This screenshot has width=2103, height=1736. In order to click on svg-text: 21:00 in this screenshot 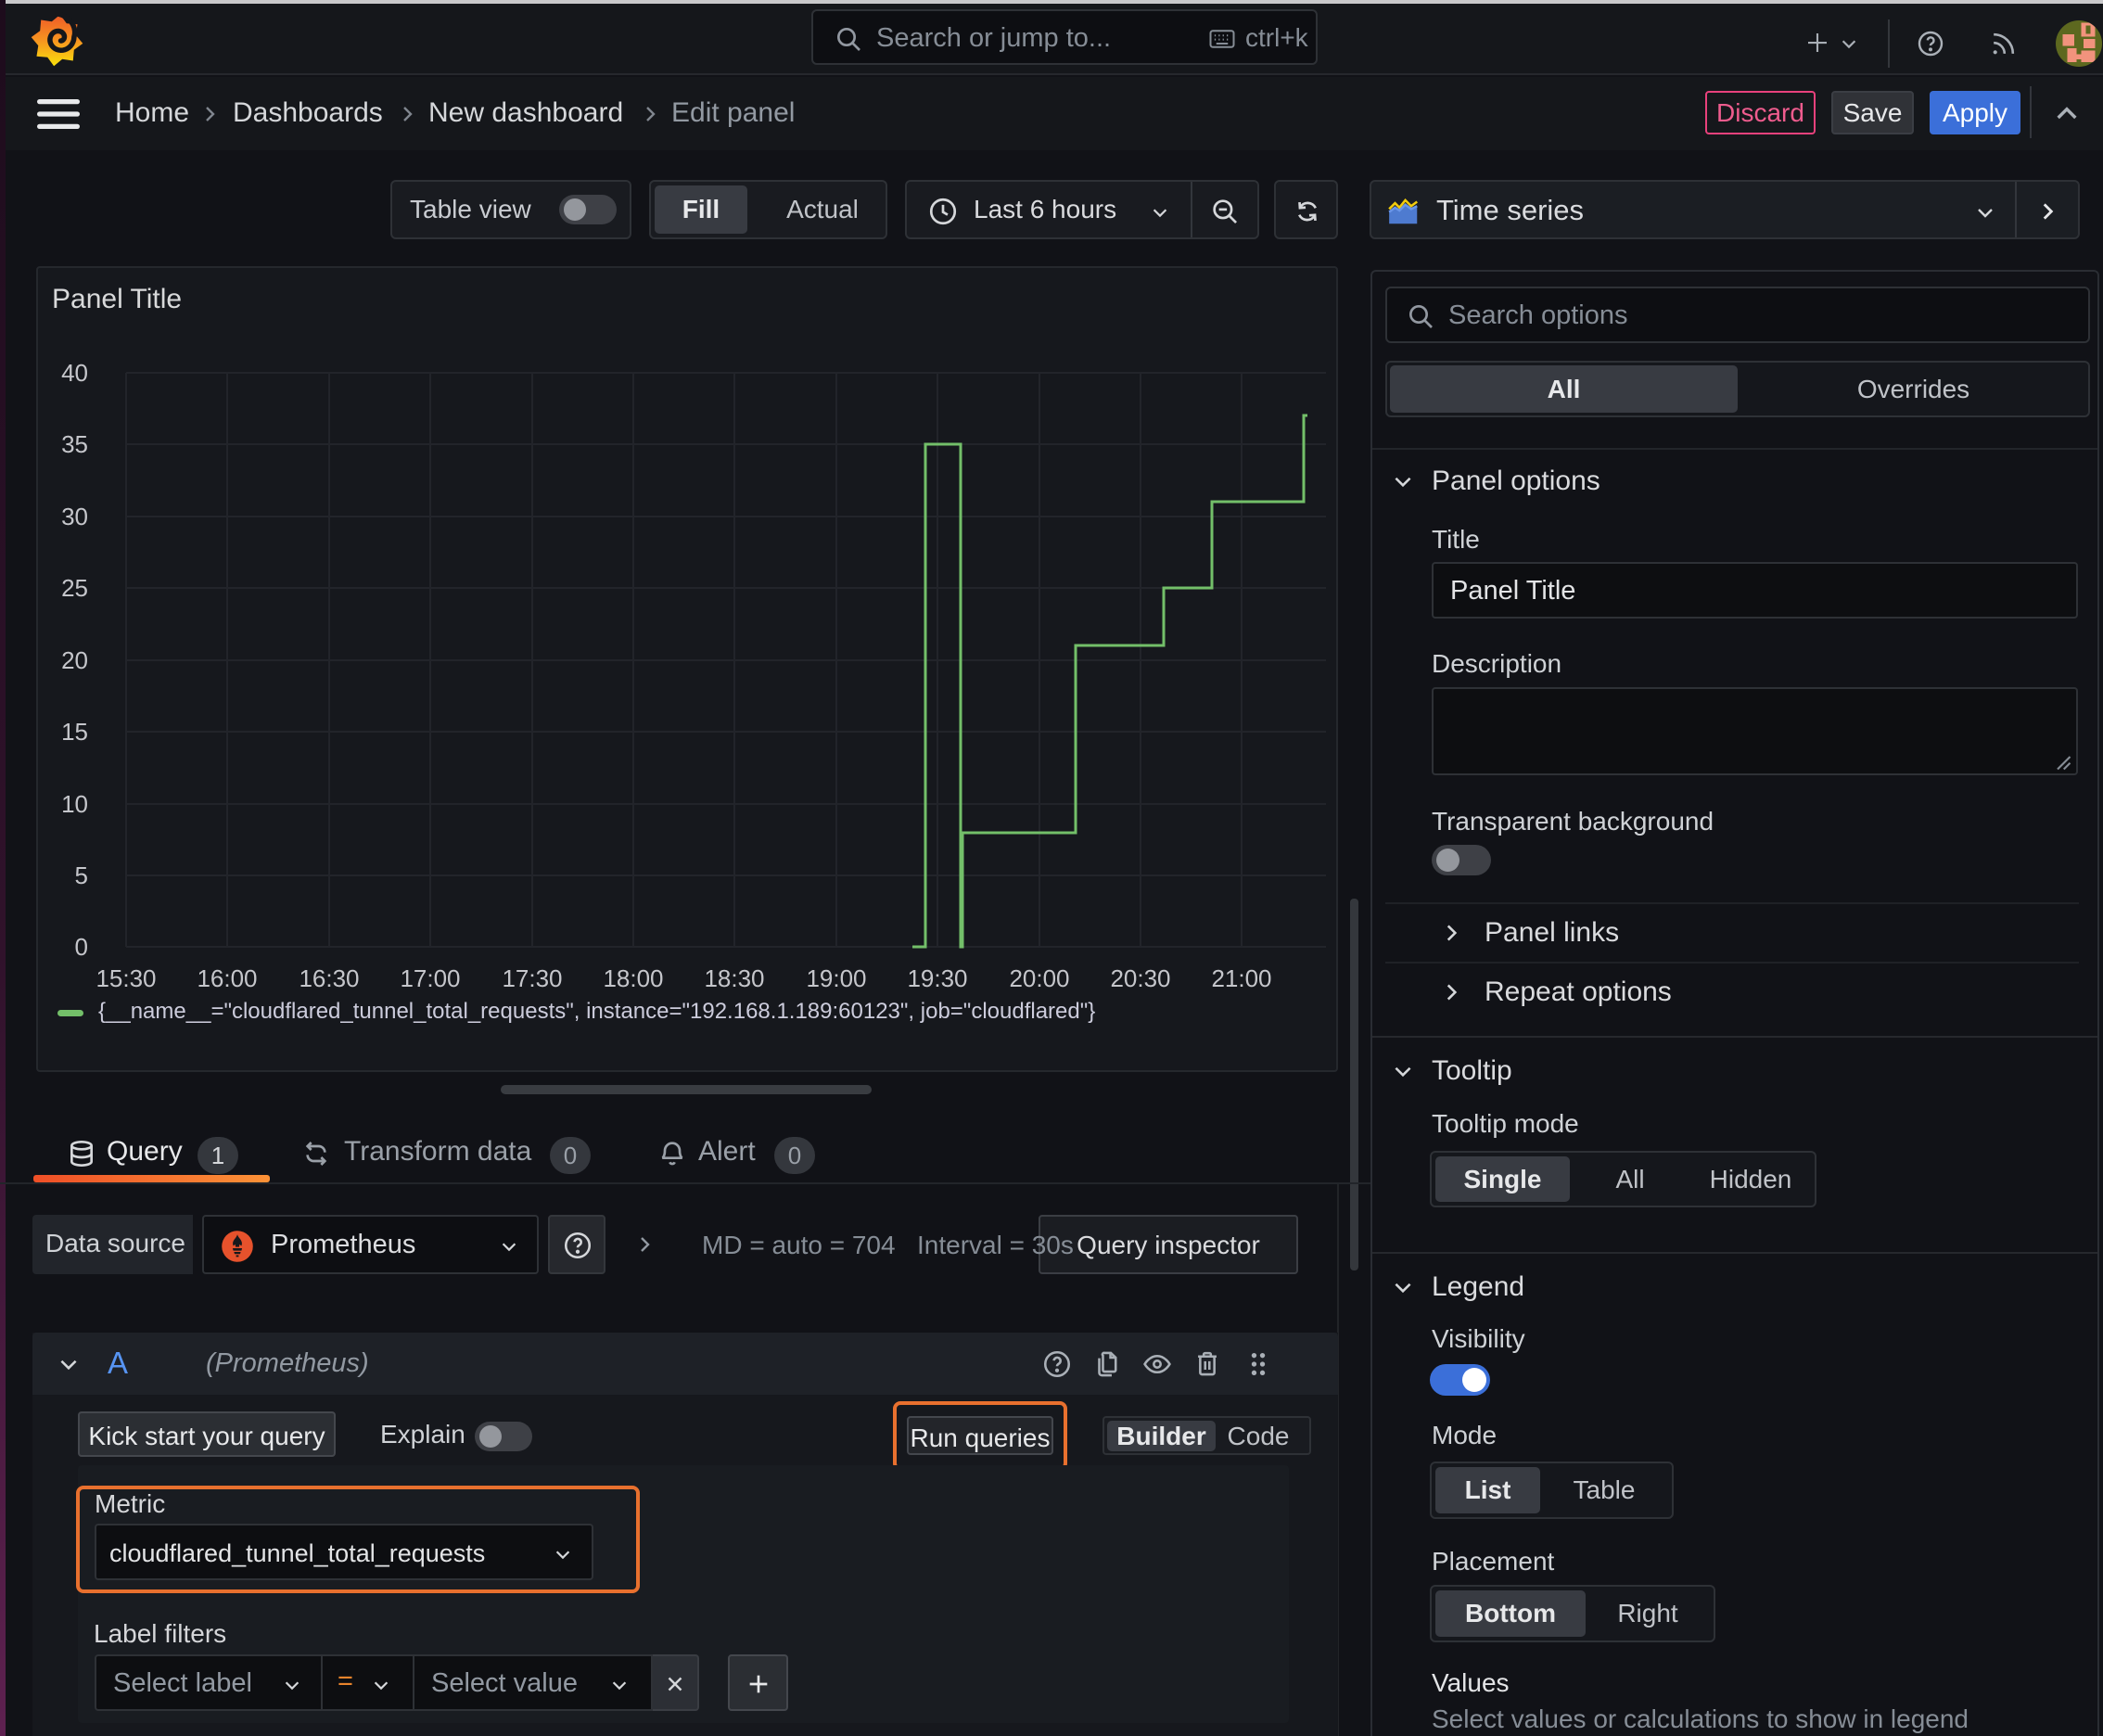, I will do `click(1241, 978)`.